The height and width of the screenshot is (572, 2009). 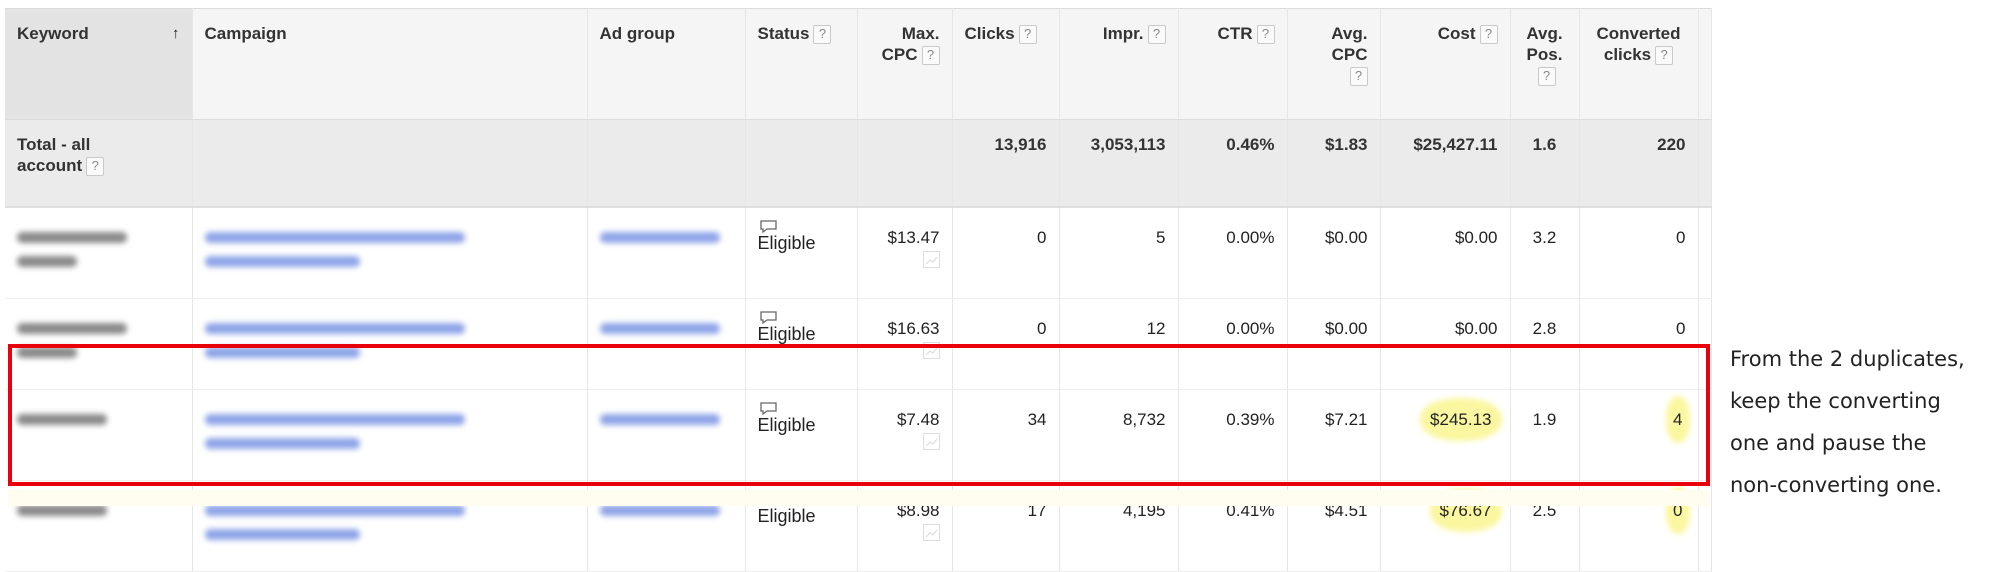 I want to click on clicks-cell: 0, so click(x=1006, y=253).